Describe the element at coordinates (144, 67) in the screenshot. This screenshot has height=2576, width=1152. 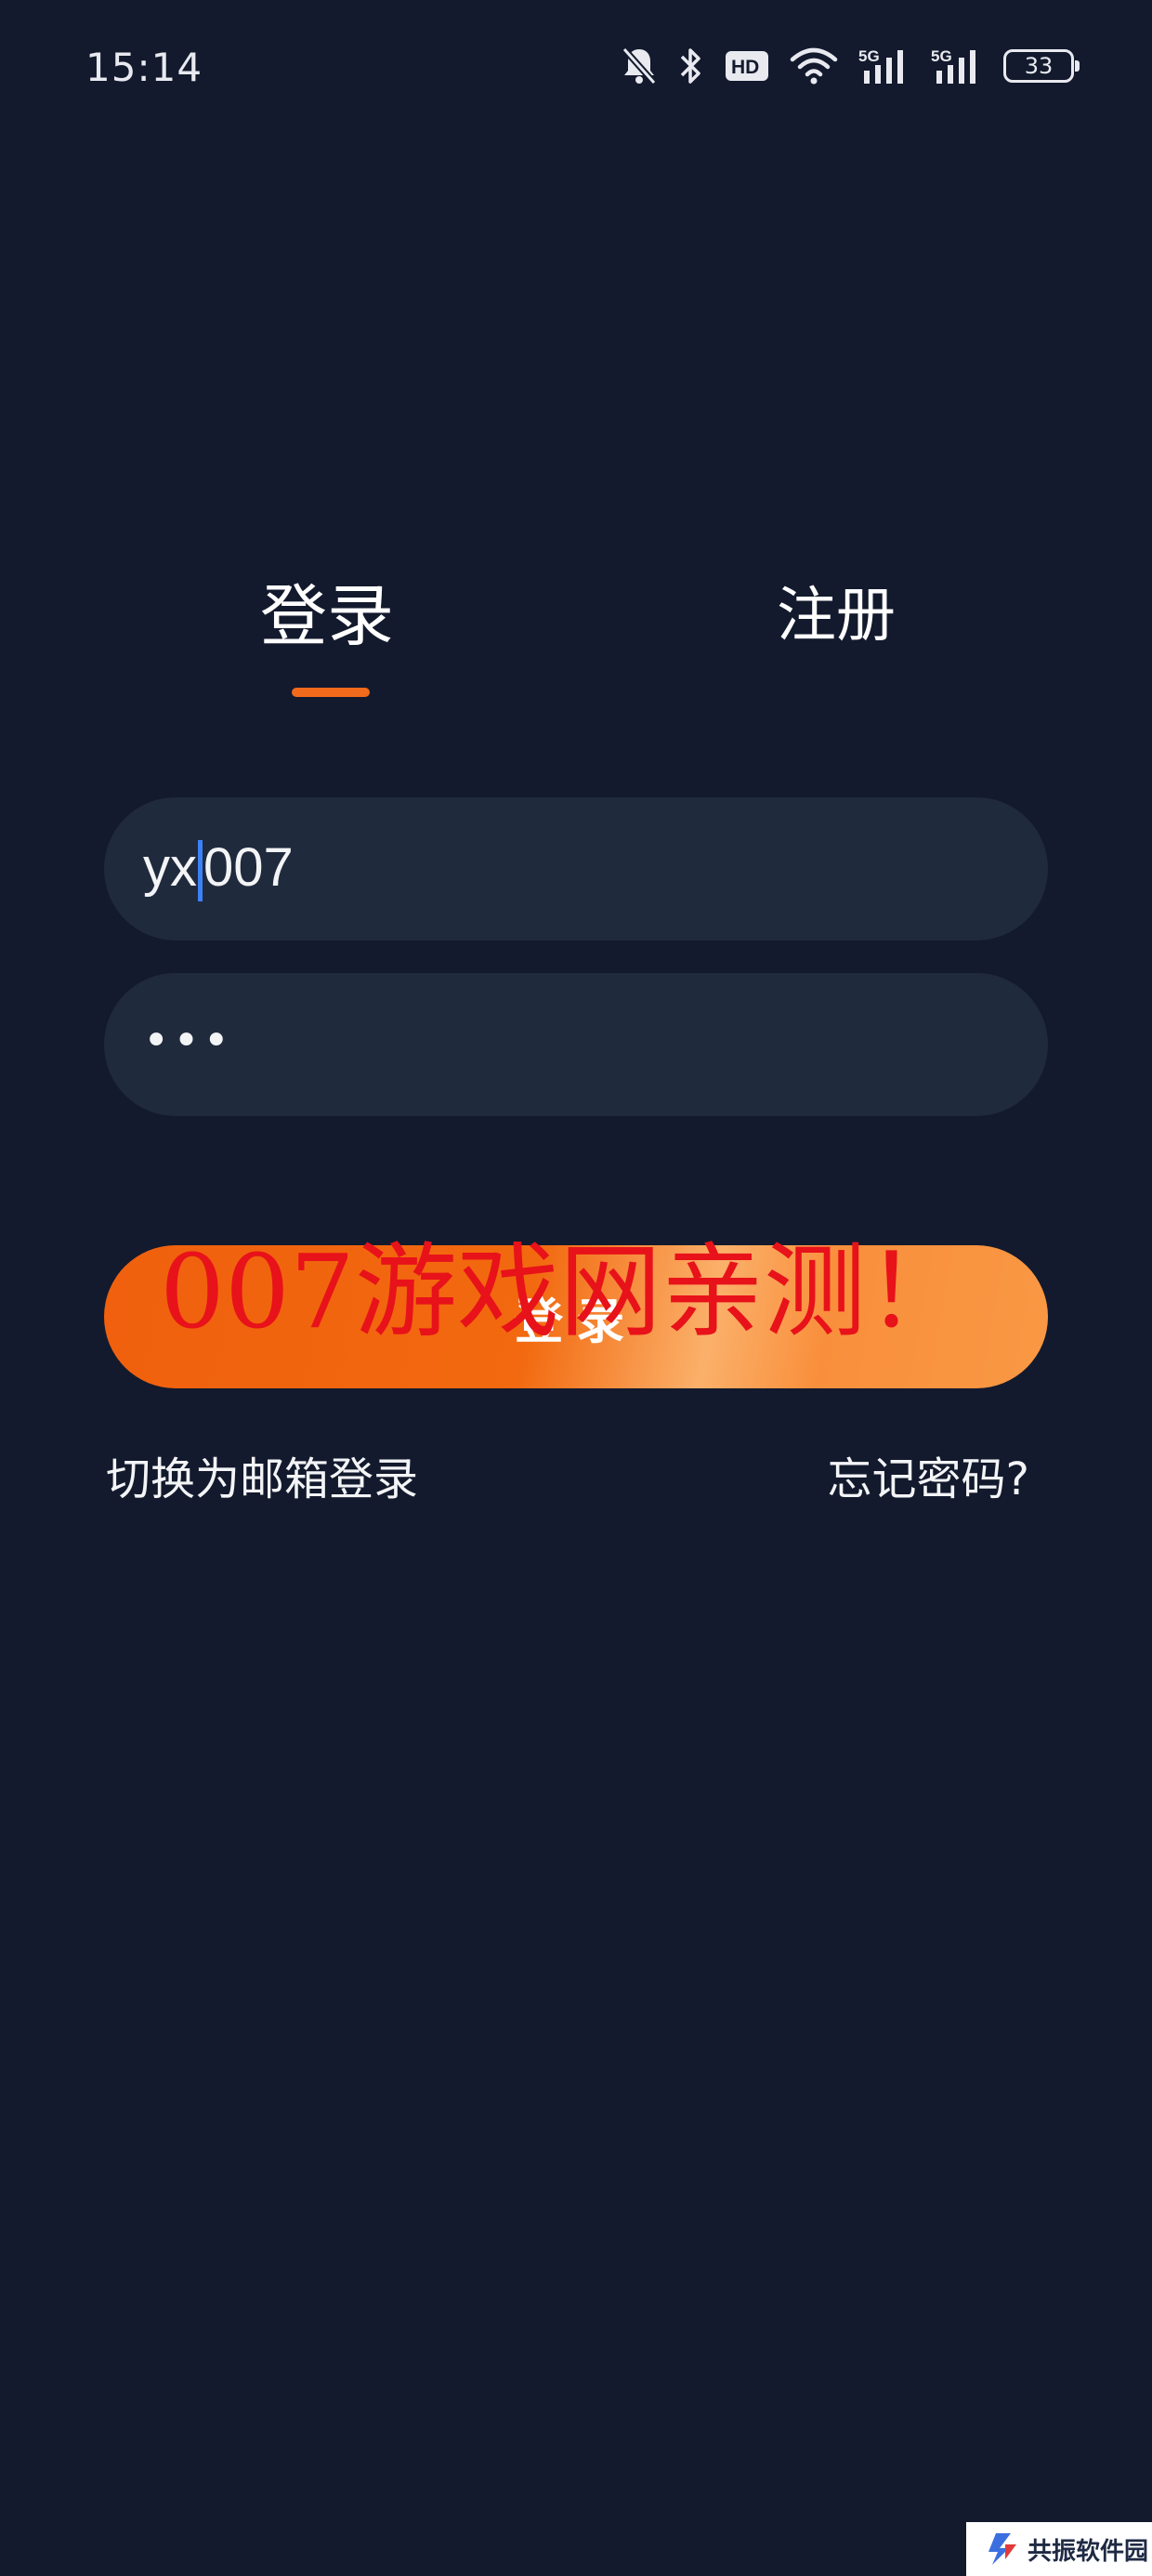
I see `status-time: 15:14` at that location.